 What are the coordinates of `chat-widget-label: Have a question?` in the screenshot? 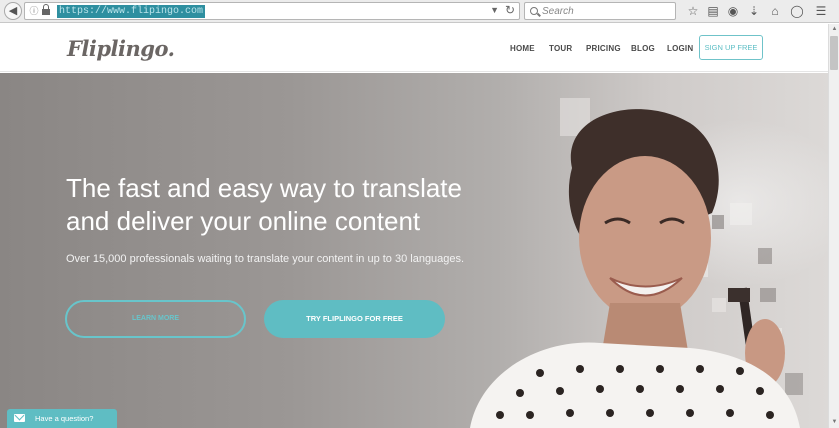 It's located at (64, 418).